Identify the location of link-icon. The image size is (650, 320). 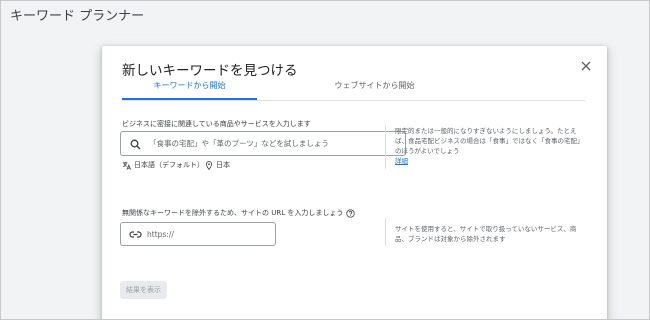
(135, 234).